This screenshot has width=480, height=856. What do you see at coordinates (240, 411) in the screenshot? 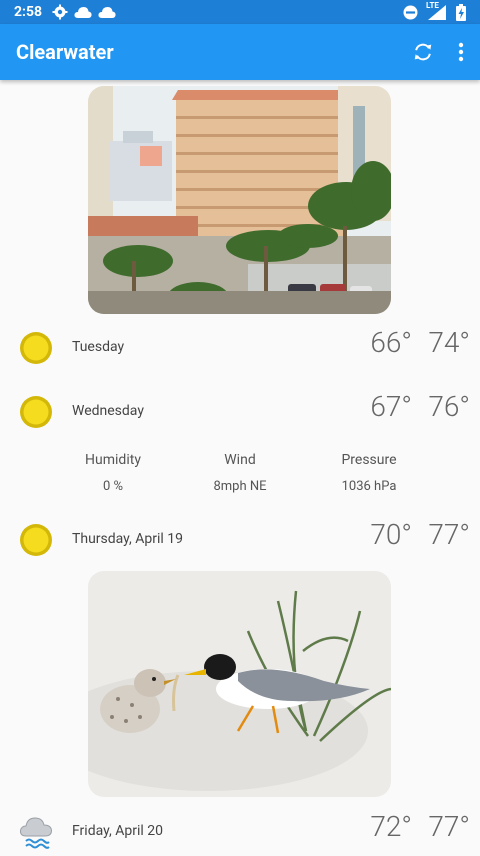
I see `forecast-row: Wednesday 67° 76°` at bounding box center [240, 411].